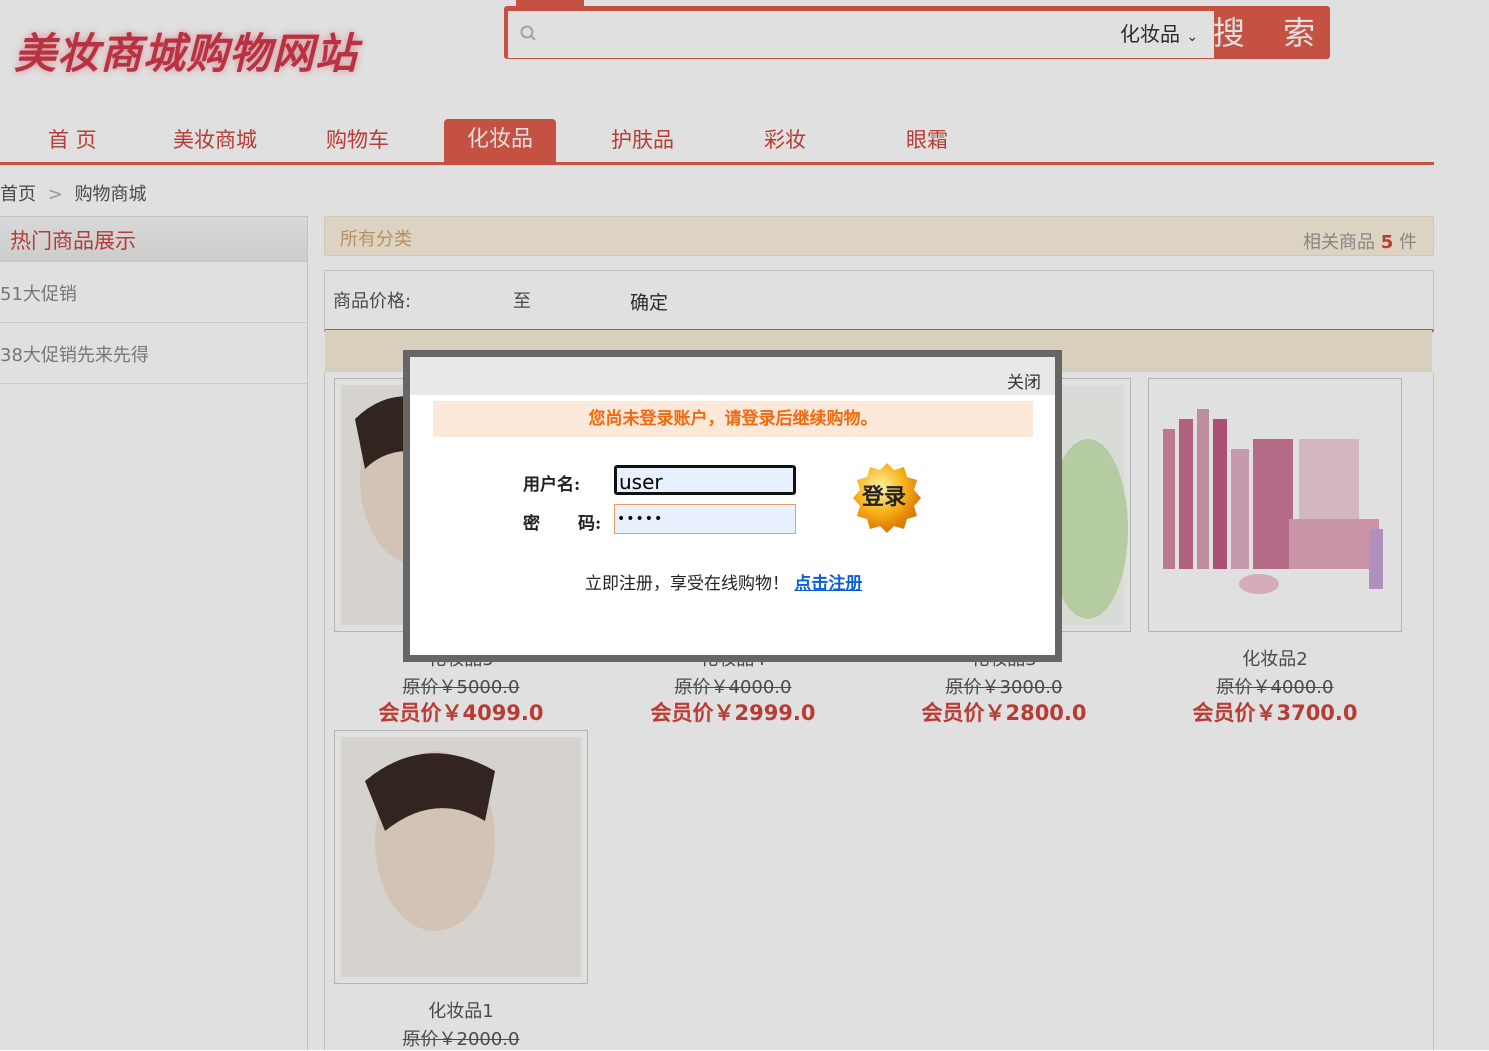 This screenshot has height=1051, width=1489. What do you see at coordinates (687, 584) in the screenshot?
I see `register-text: 立即注册，享受在线购物！` at bounding box center [687, 584].